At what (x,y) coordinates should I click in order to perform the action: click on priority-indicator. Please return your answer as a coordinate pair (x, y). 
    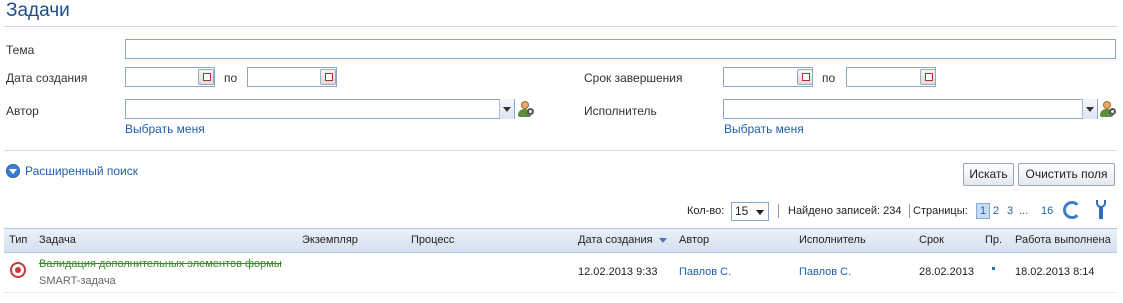
    Looking at the image, I should click on (993, 268).